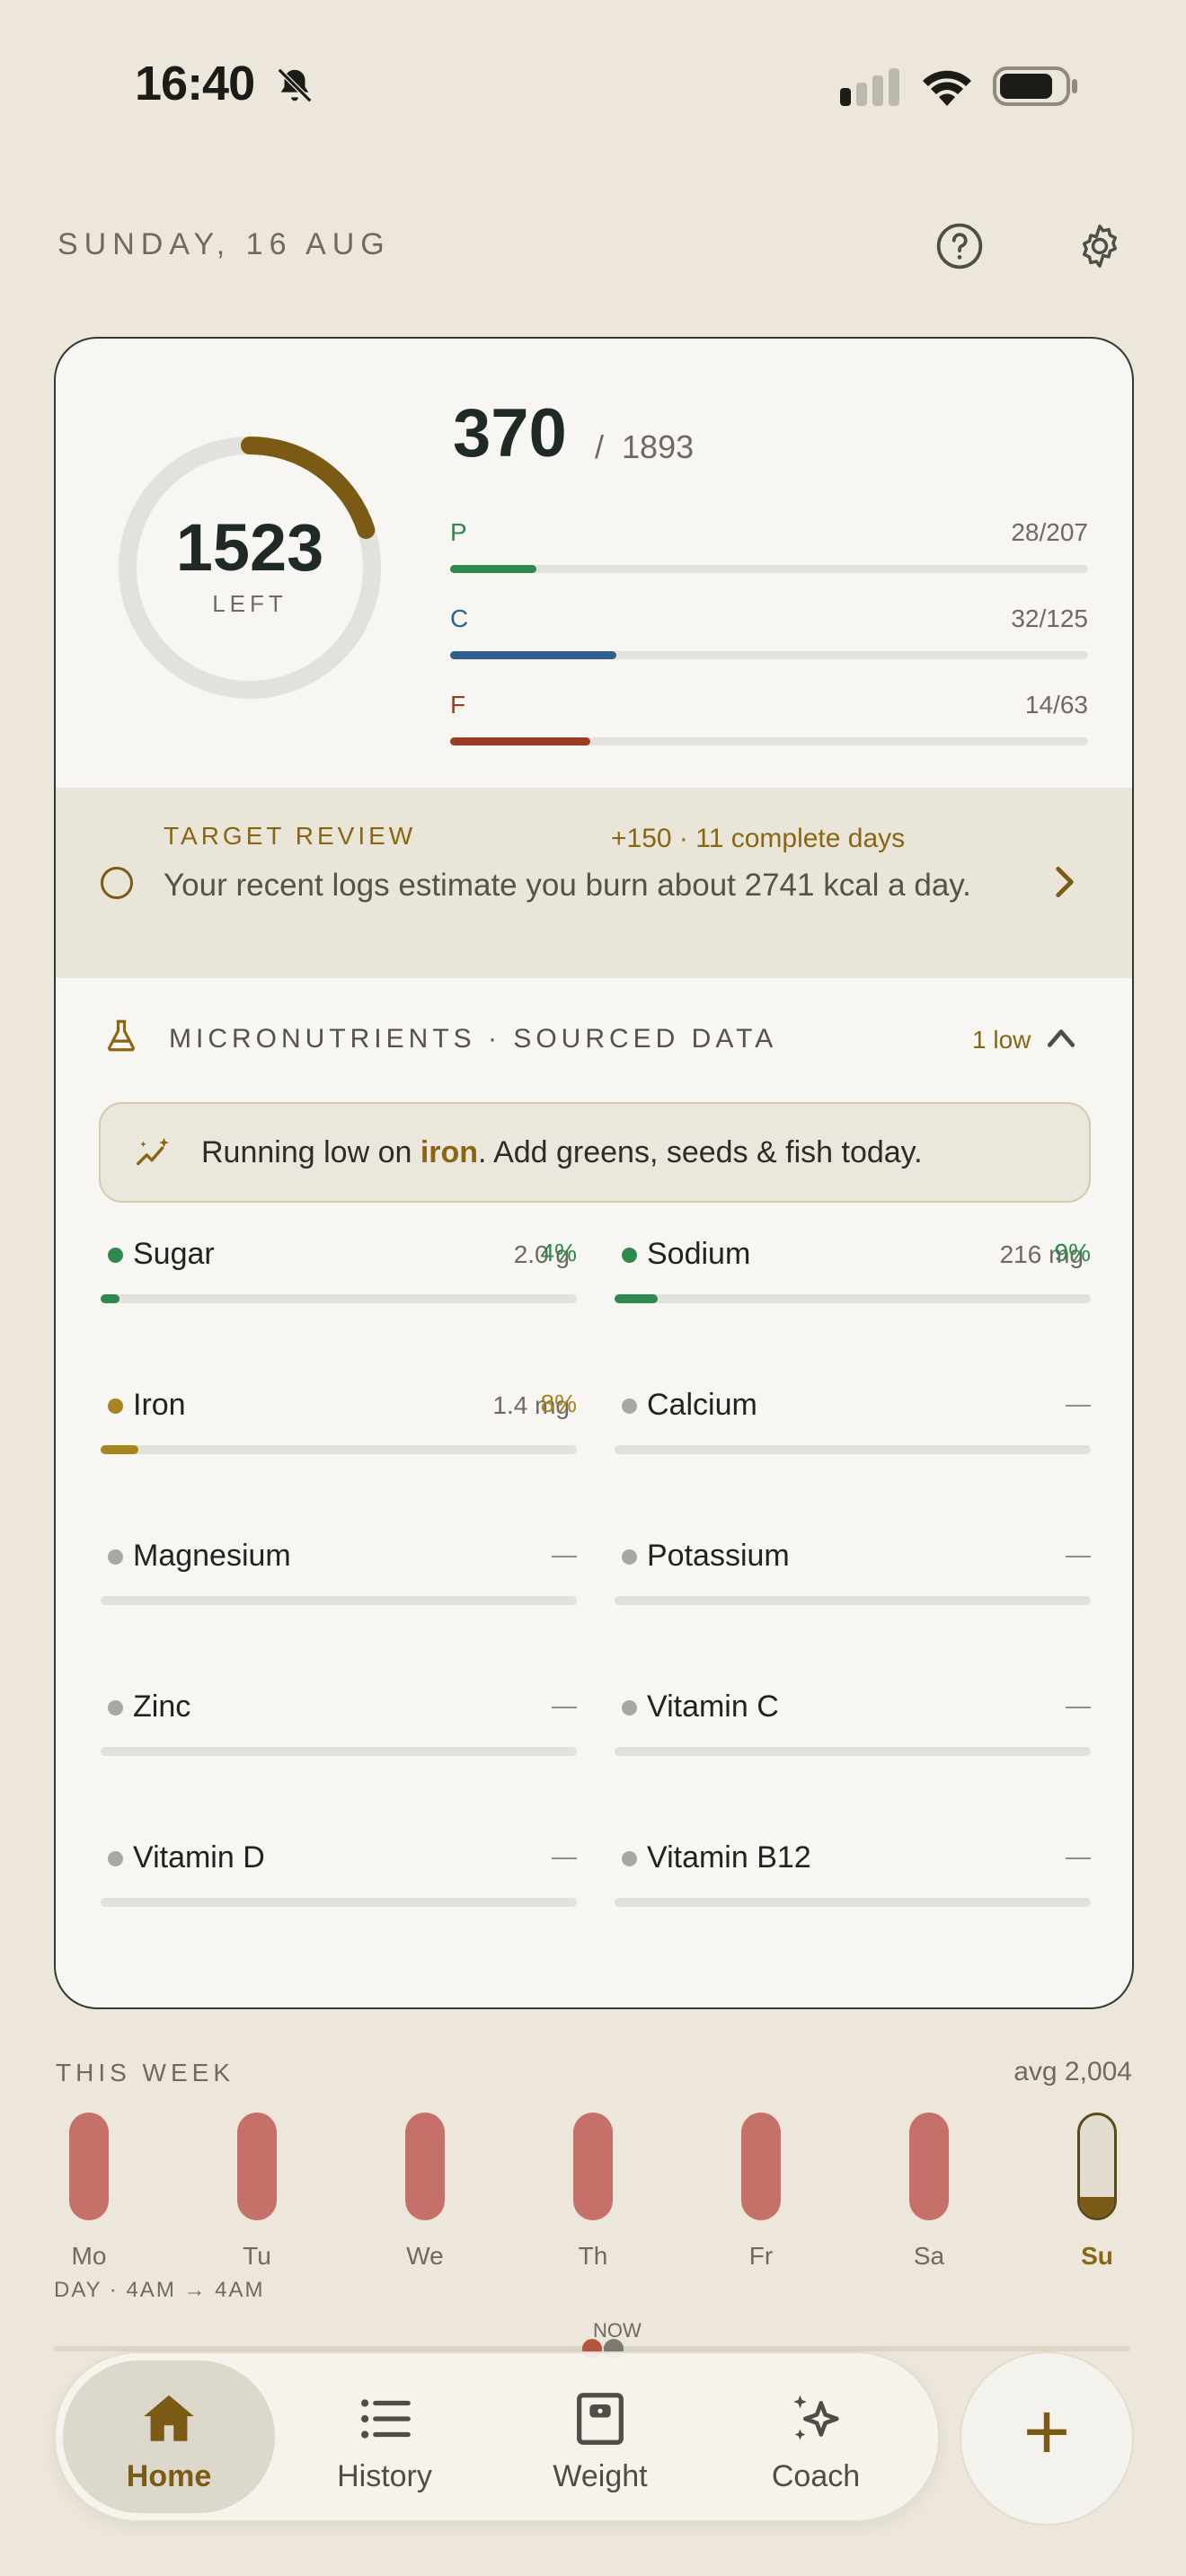 The image size is (1186, 2576). I want to click on nav-history: History, so click(385, 2436).